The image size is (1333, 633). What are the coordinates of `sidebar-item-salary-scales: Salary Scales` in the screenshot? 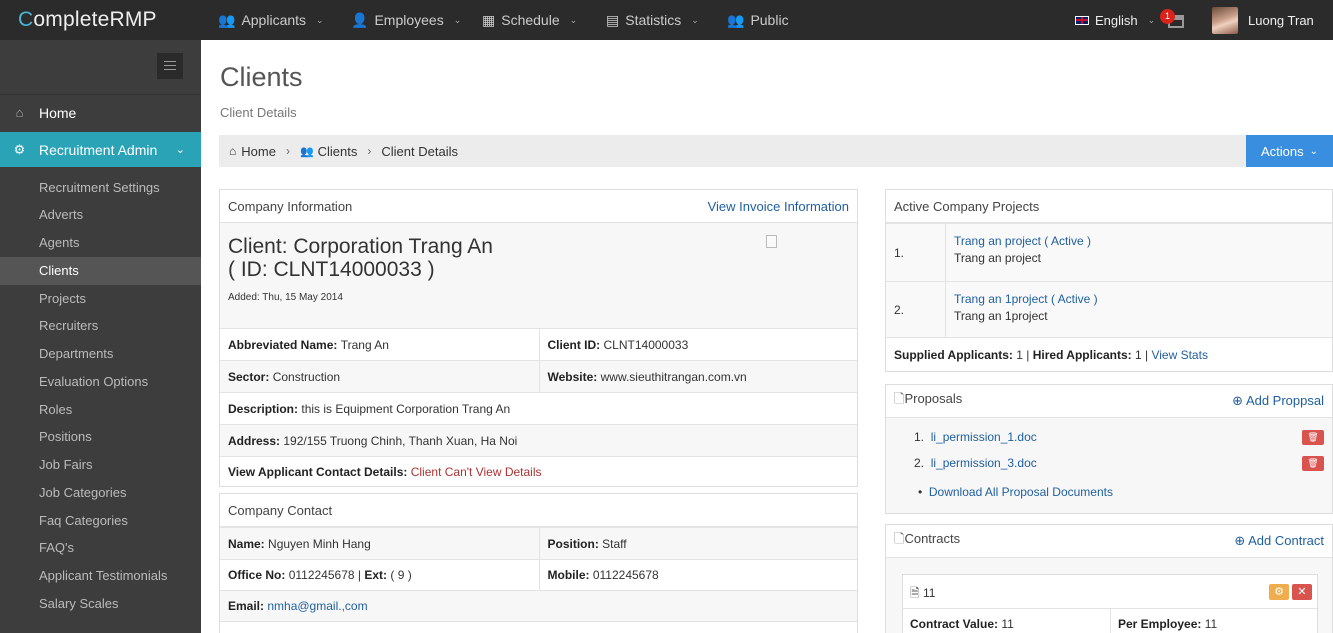 It's located at (100, 604).